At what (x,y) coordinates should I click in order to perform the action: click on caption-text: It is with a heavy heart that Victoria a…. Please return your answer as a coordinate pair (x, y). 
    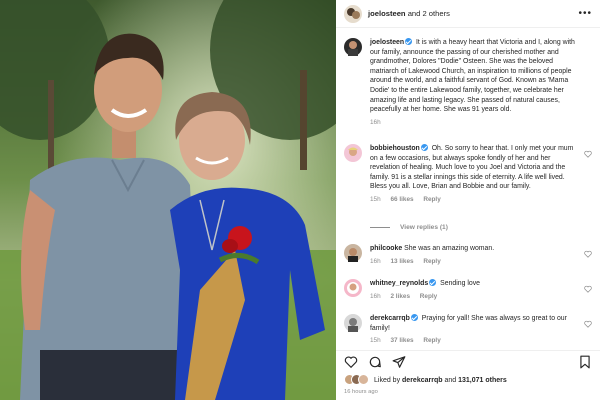
    Looking at the image, I should click on (472, 76).